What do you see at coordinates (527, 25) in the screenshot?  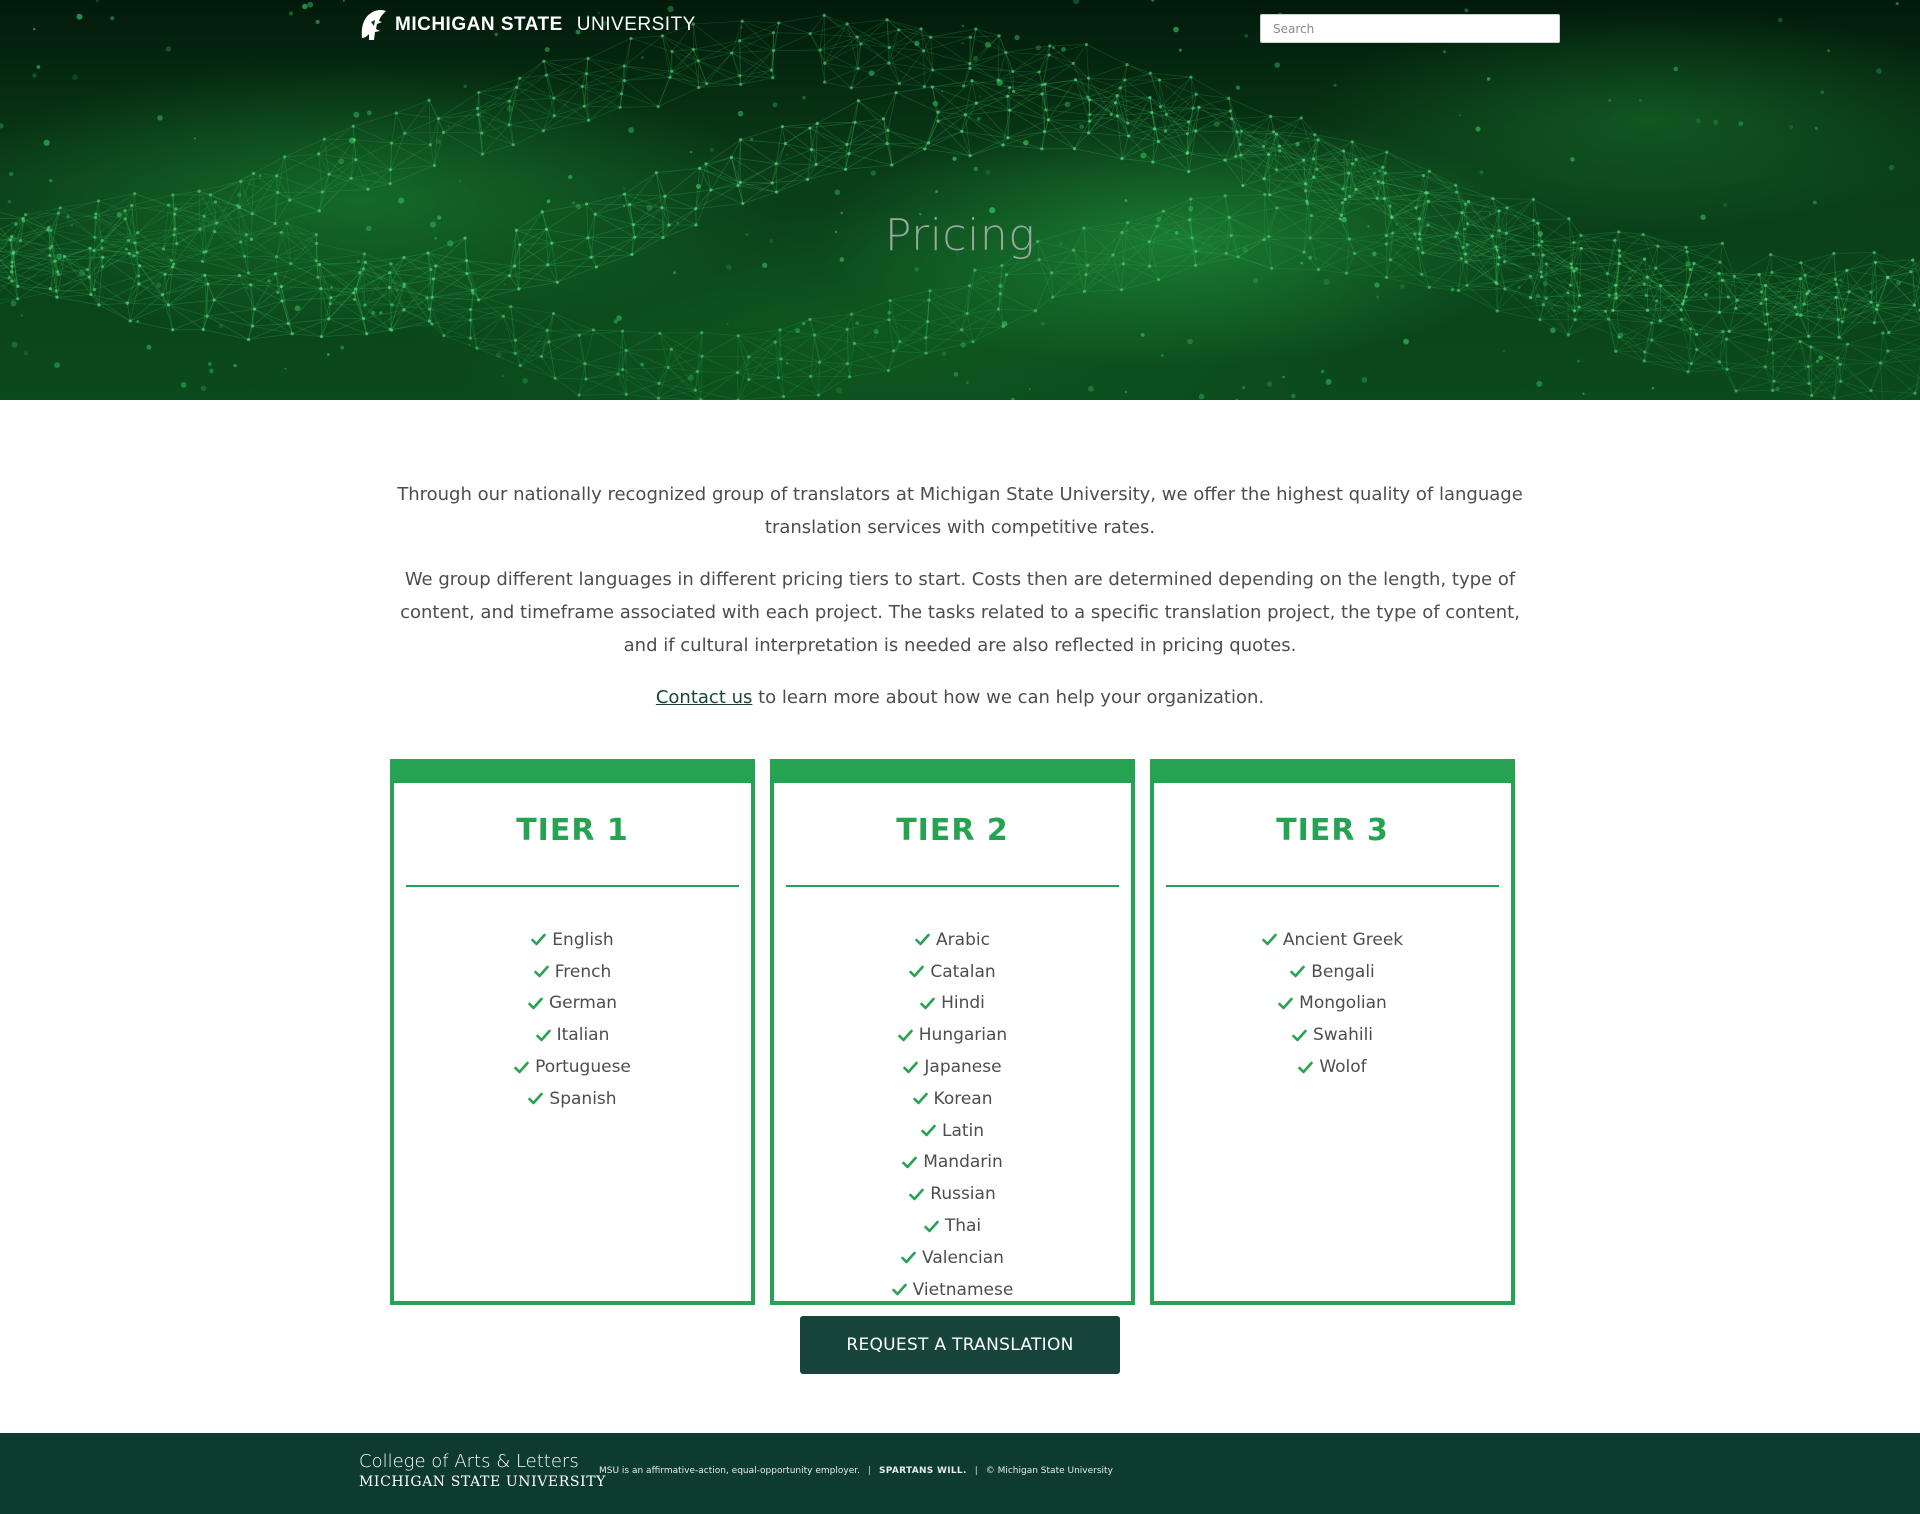 I see `msu-brand-logo: MICHIGAN STATE UNIVERSITY` at bounding box center [527, 25].